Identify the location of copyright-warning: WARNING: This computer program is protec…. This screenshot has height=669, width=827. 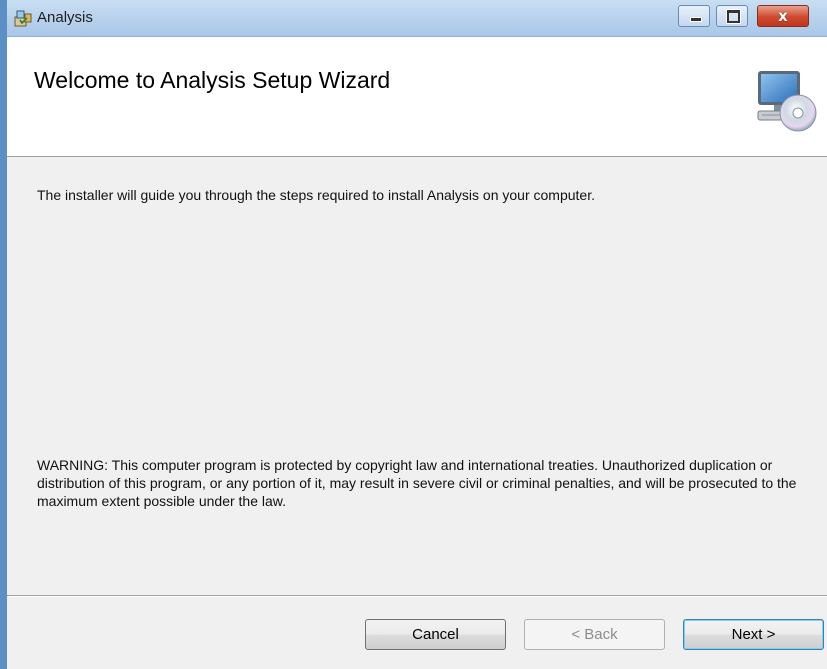
(417, 483).